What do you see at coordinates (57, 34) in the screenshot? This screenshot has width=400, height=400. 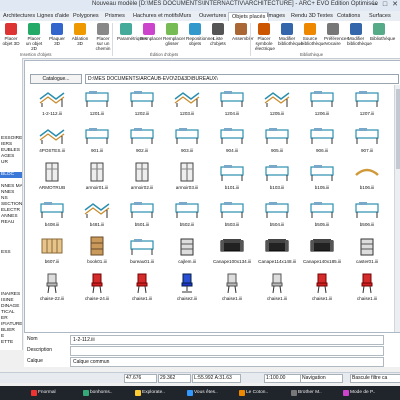 I see `ribbon-button-2: Plaquer 3D` at bounding box center [57, 34].